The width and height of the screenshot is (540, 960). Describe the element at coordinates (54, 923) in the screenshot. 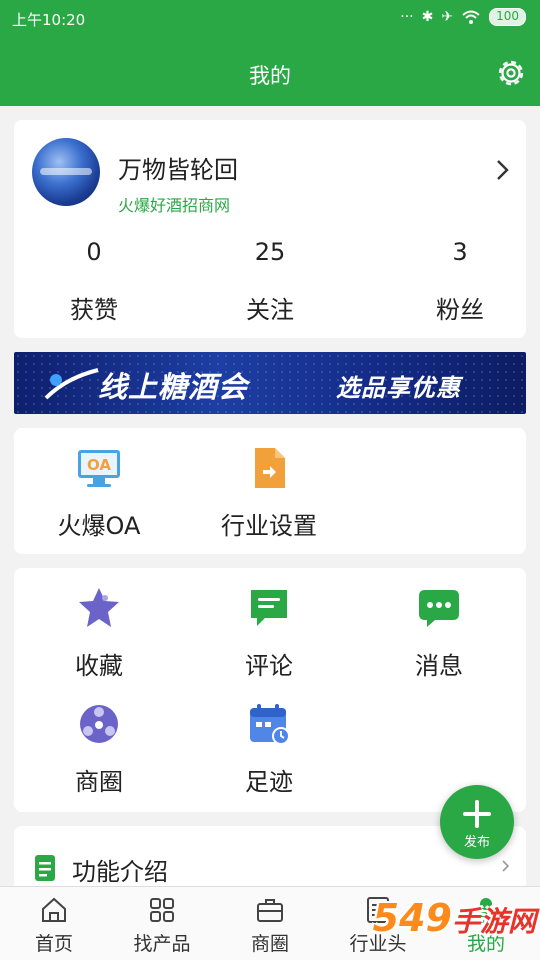

I see `tab-home: 首页` at that location.